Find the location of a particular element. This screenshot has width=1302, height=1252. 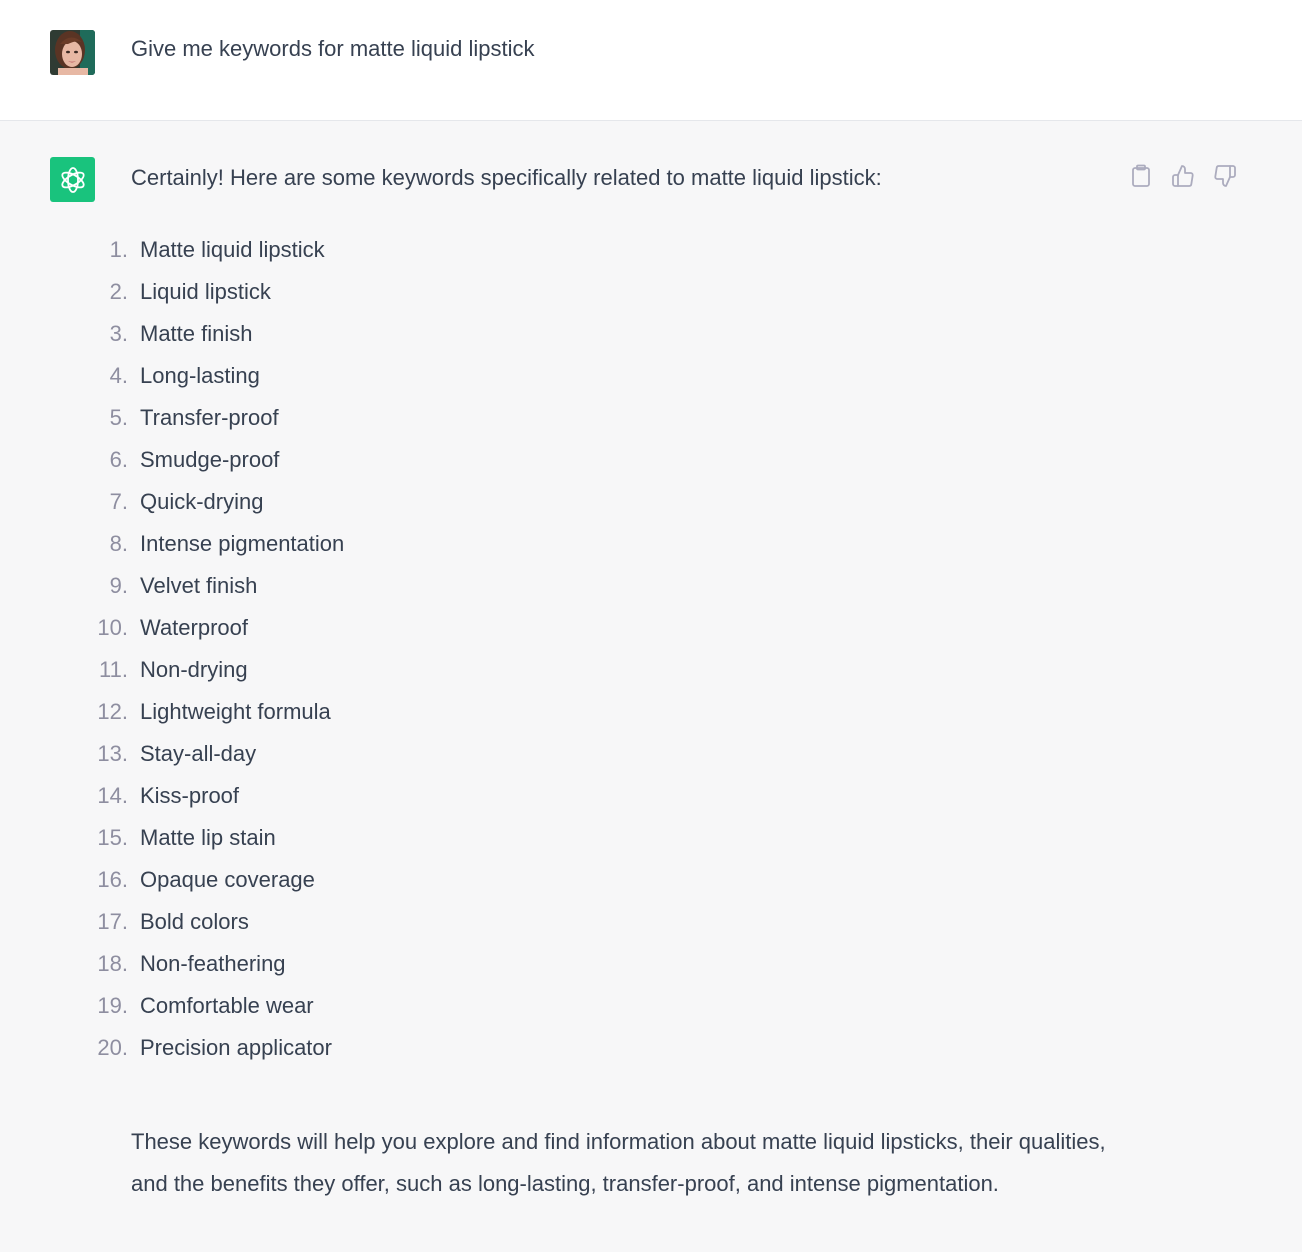

list-item: 20. Precision applicator is located at coordinates (215, 1048).